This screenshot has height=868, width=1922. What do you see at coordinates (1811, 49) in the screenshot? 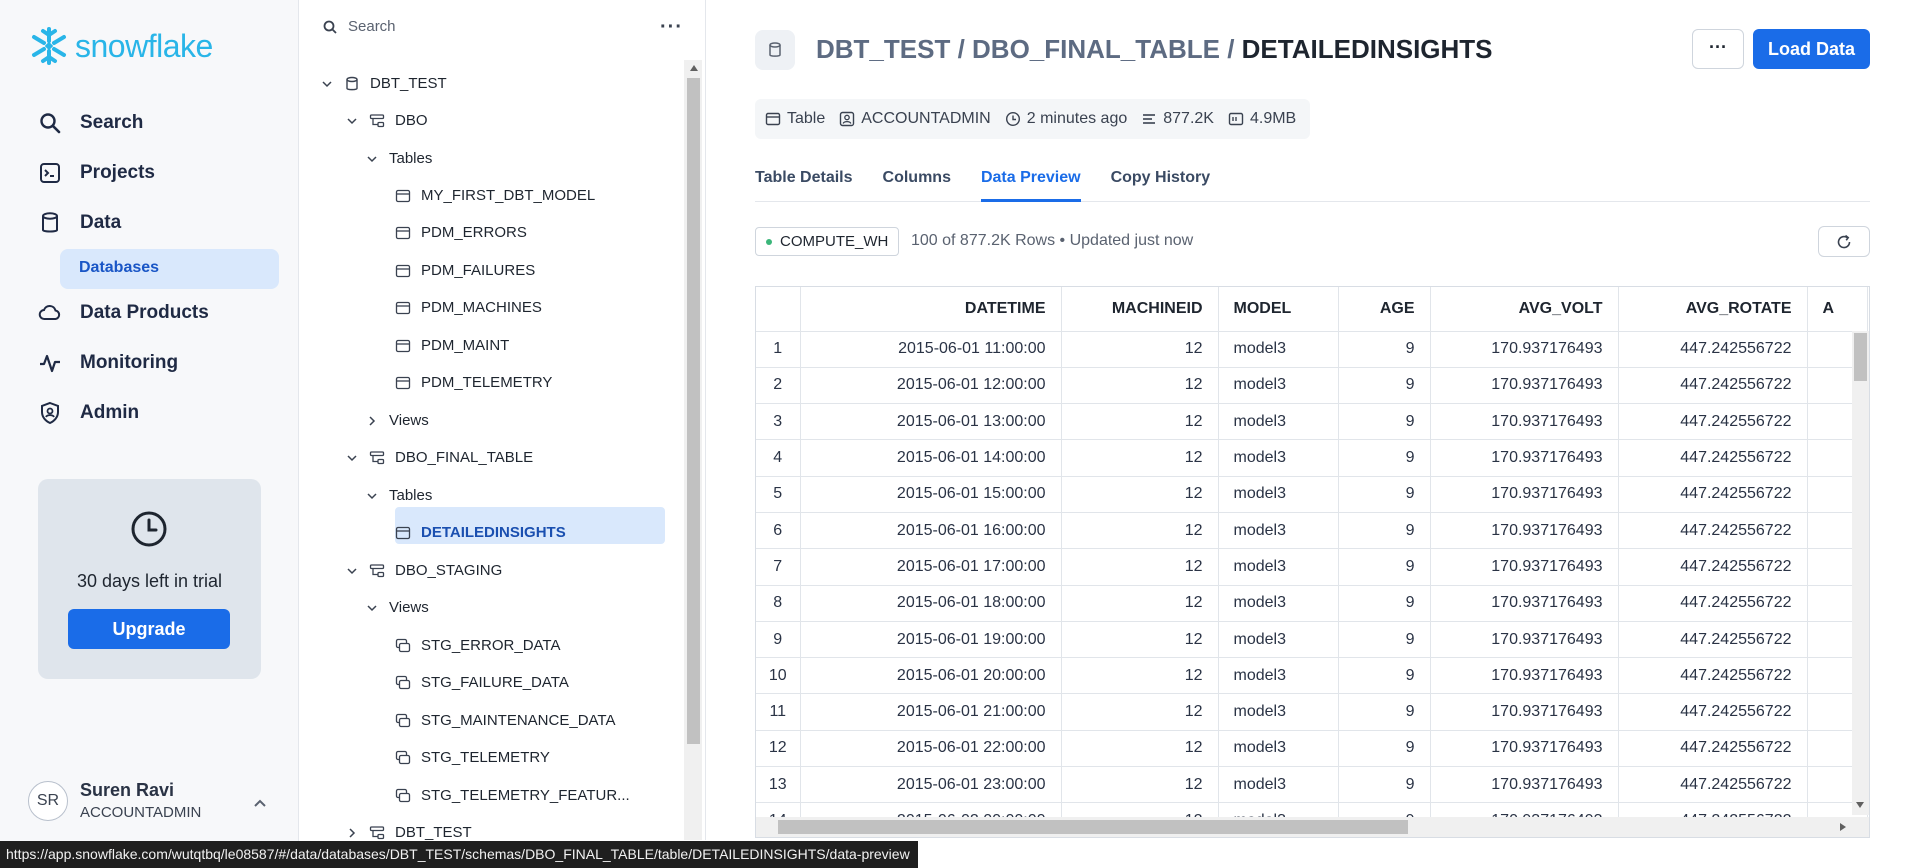
I see `load-data-button: Load Data` at bounding box center [1811, 49].